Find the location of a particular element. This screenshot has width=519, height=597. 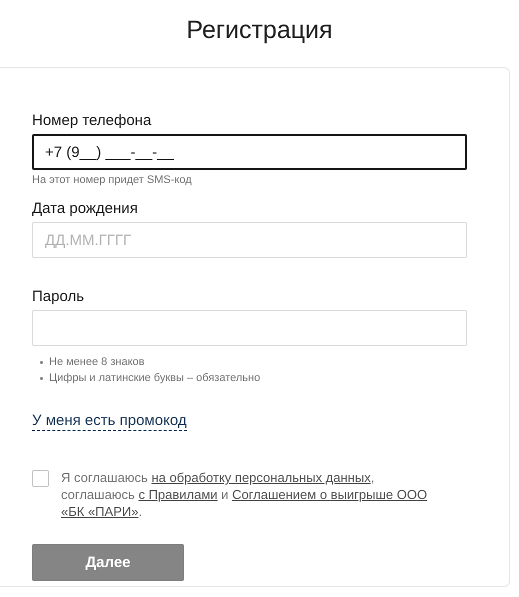

link: с Правилами is located at coordinates (178, 494).